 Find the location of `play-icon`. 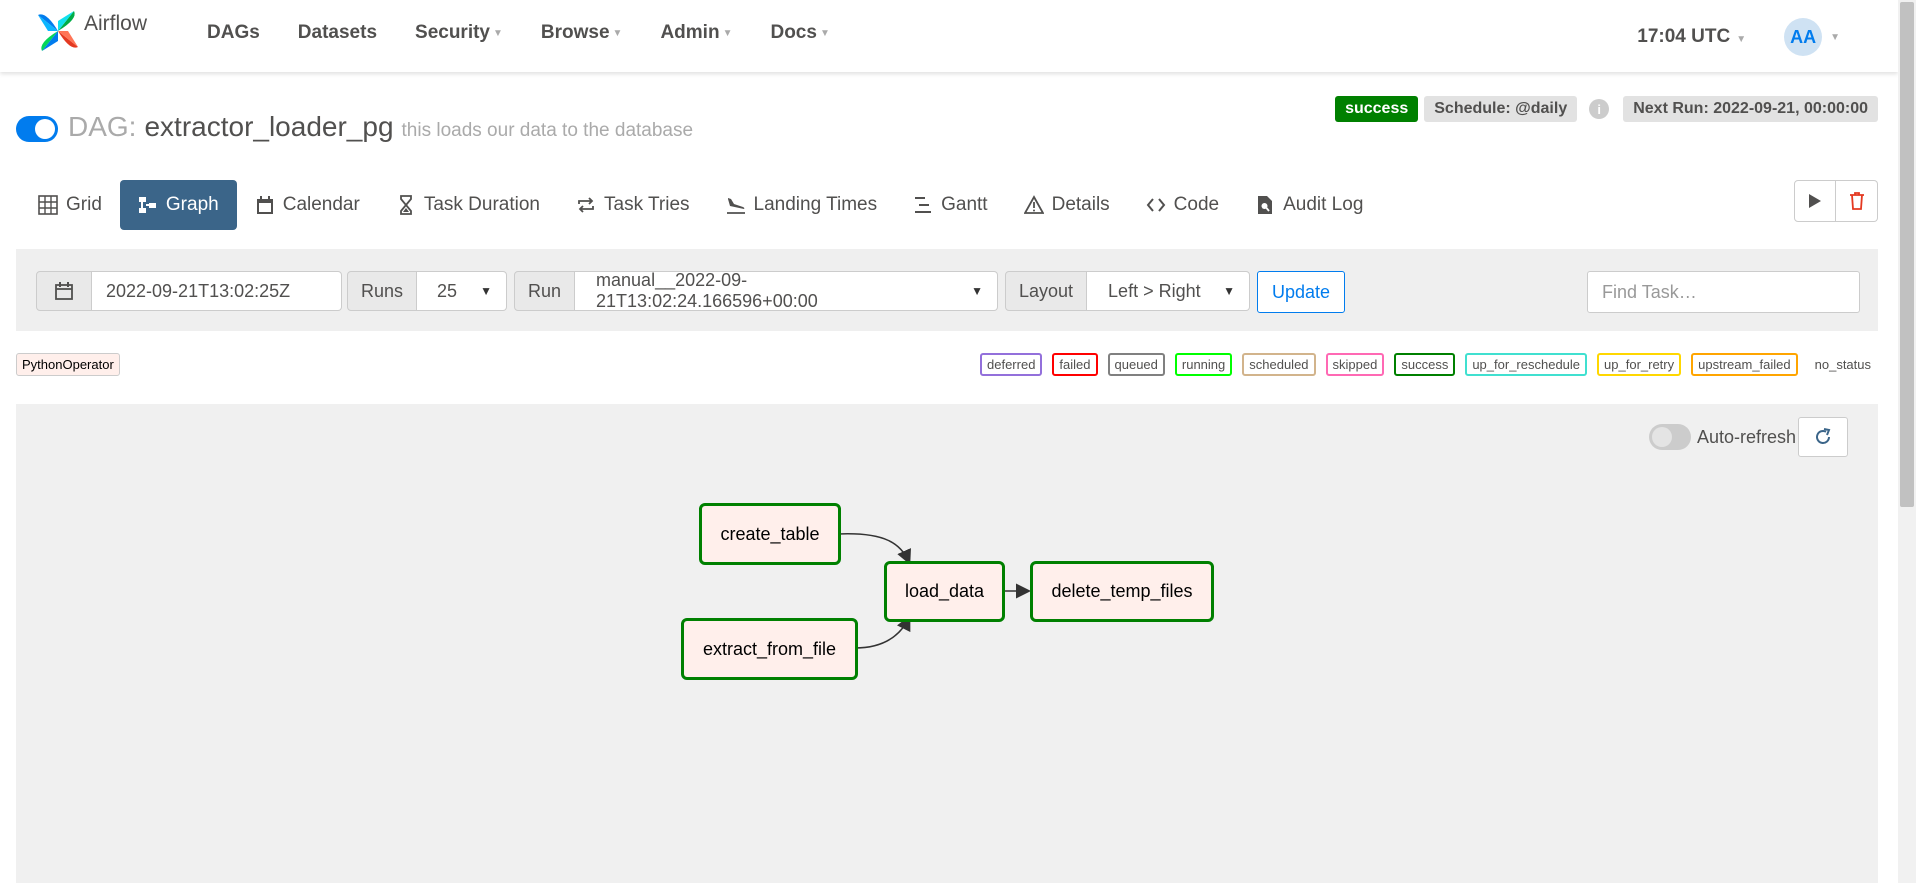

play-icon is located at coordinates (1815, 201).